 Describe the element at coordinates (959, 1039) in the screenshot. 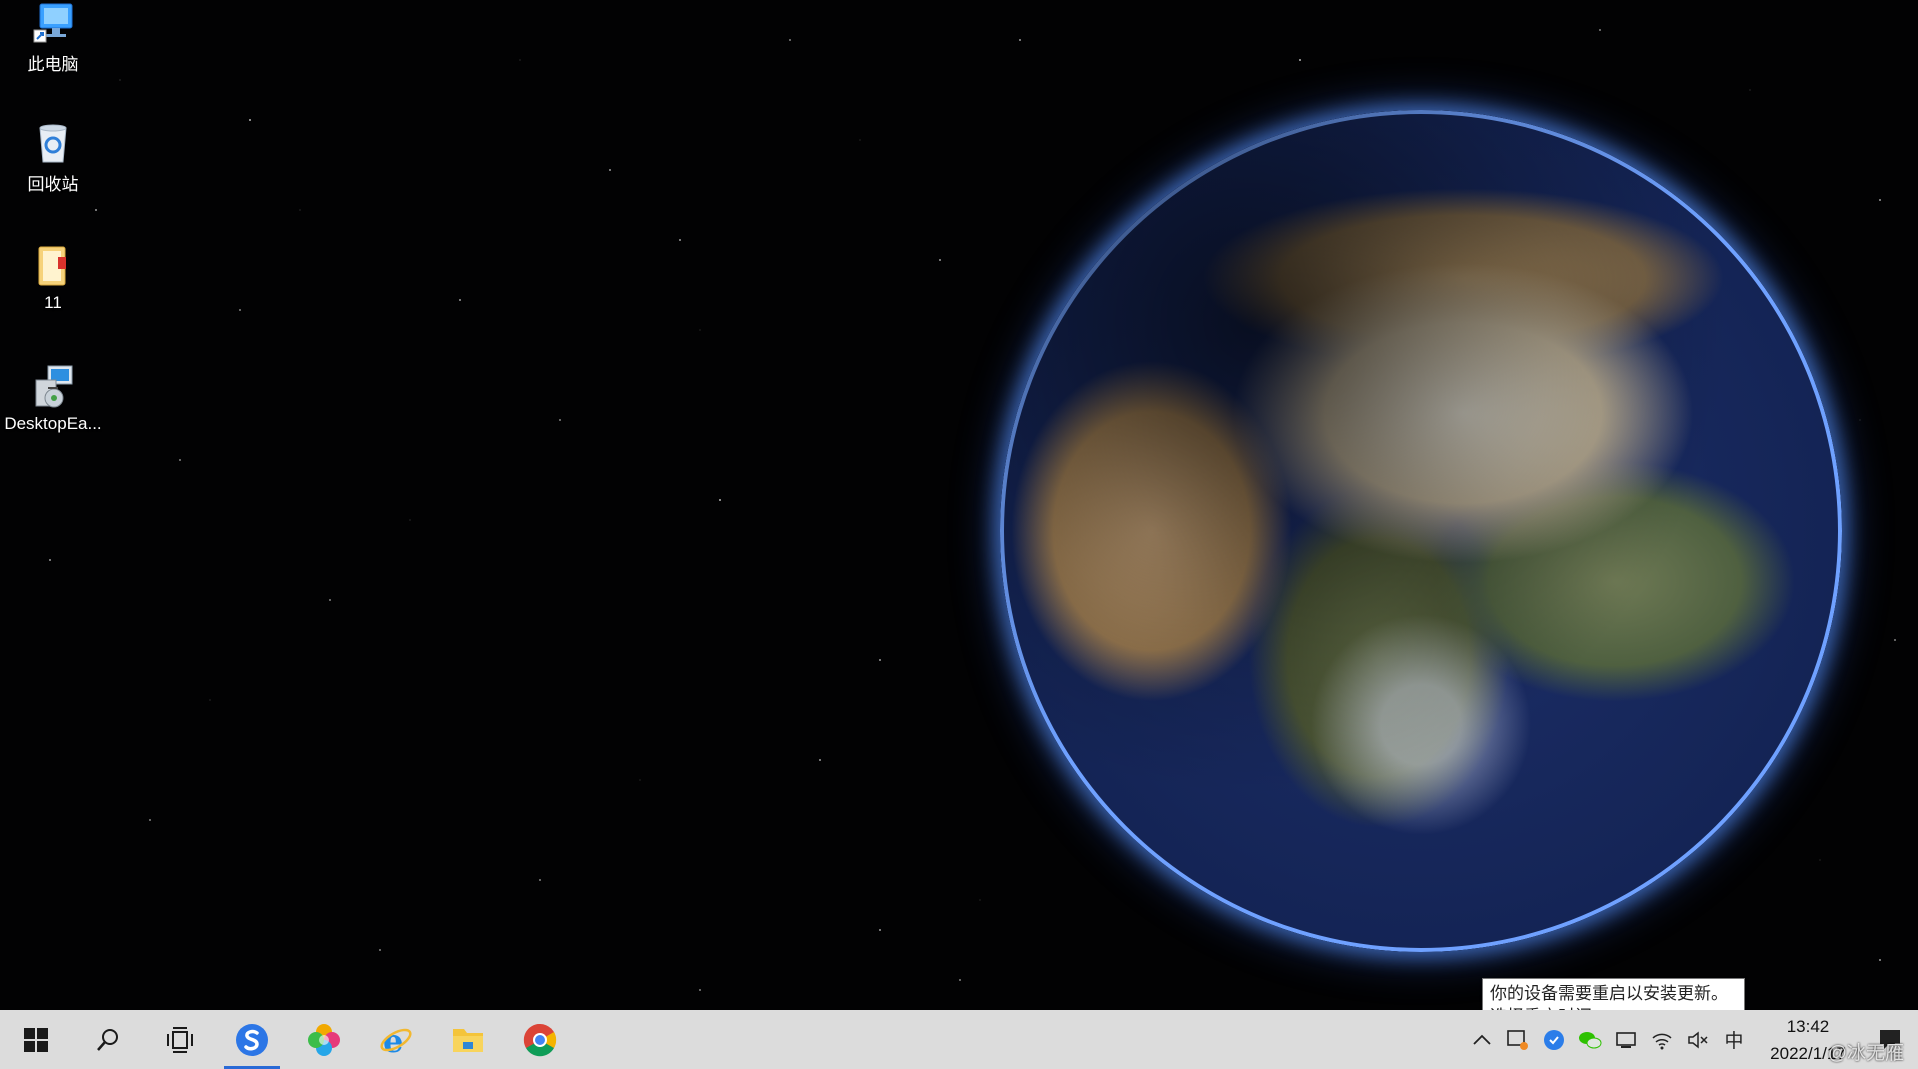

I see `taskbar: e 中 13:42 2022/1/17 5` at that location.